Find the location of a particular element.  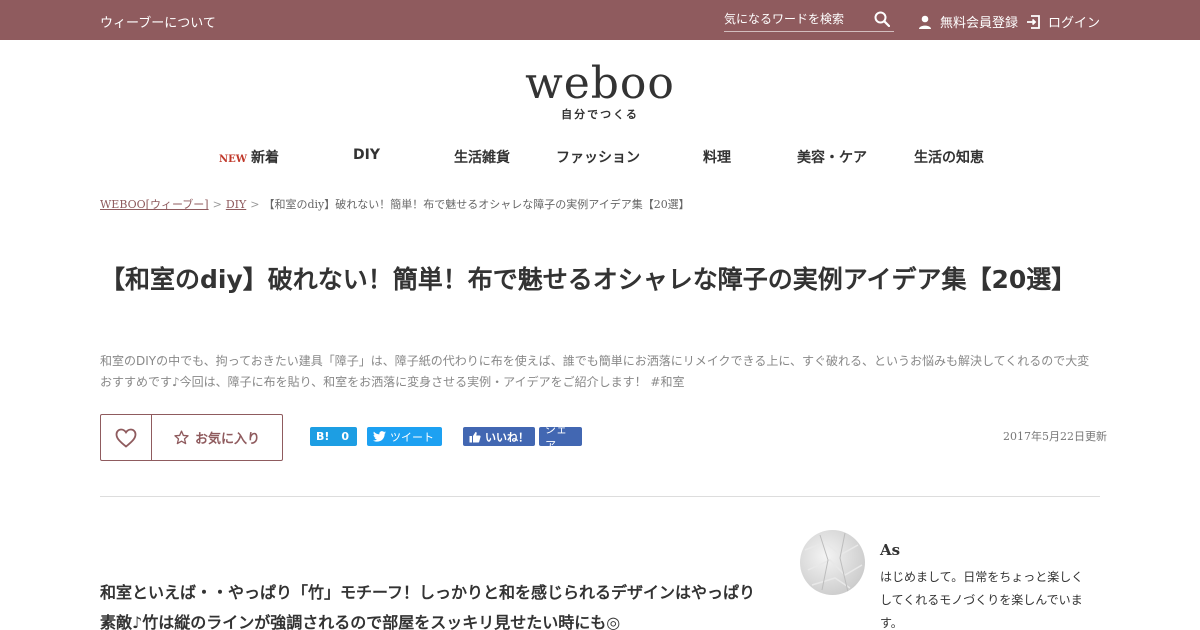

favorite-button: お気に入り is located at coordinates (217, 437).